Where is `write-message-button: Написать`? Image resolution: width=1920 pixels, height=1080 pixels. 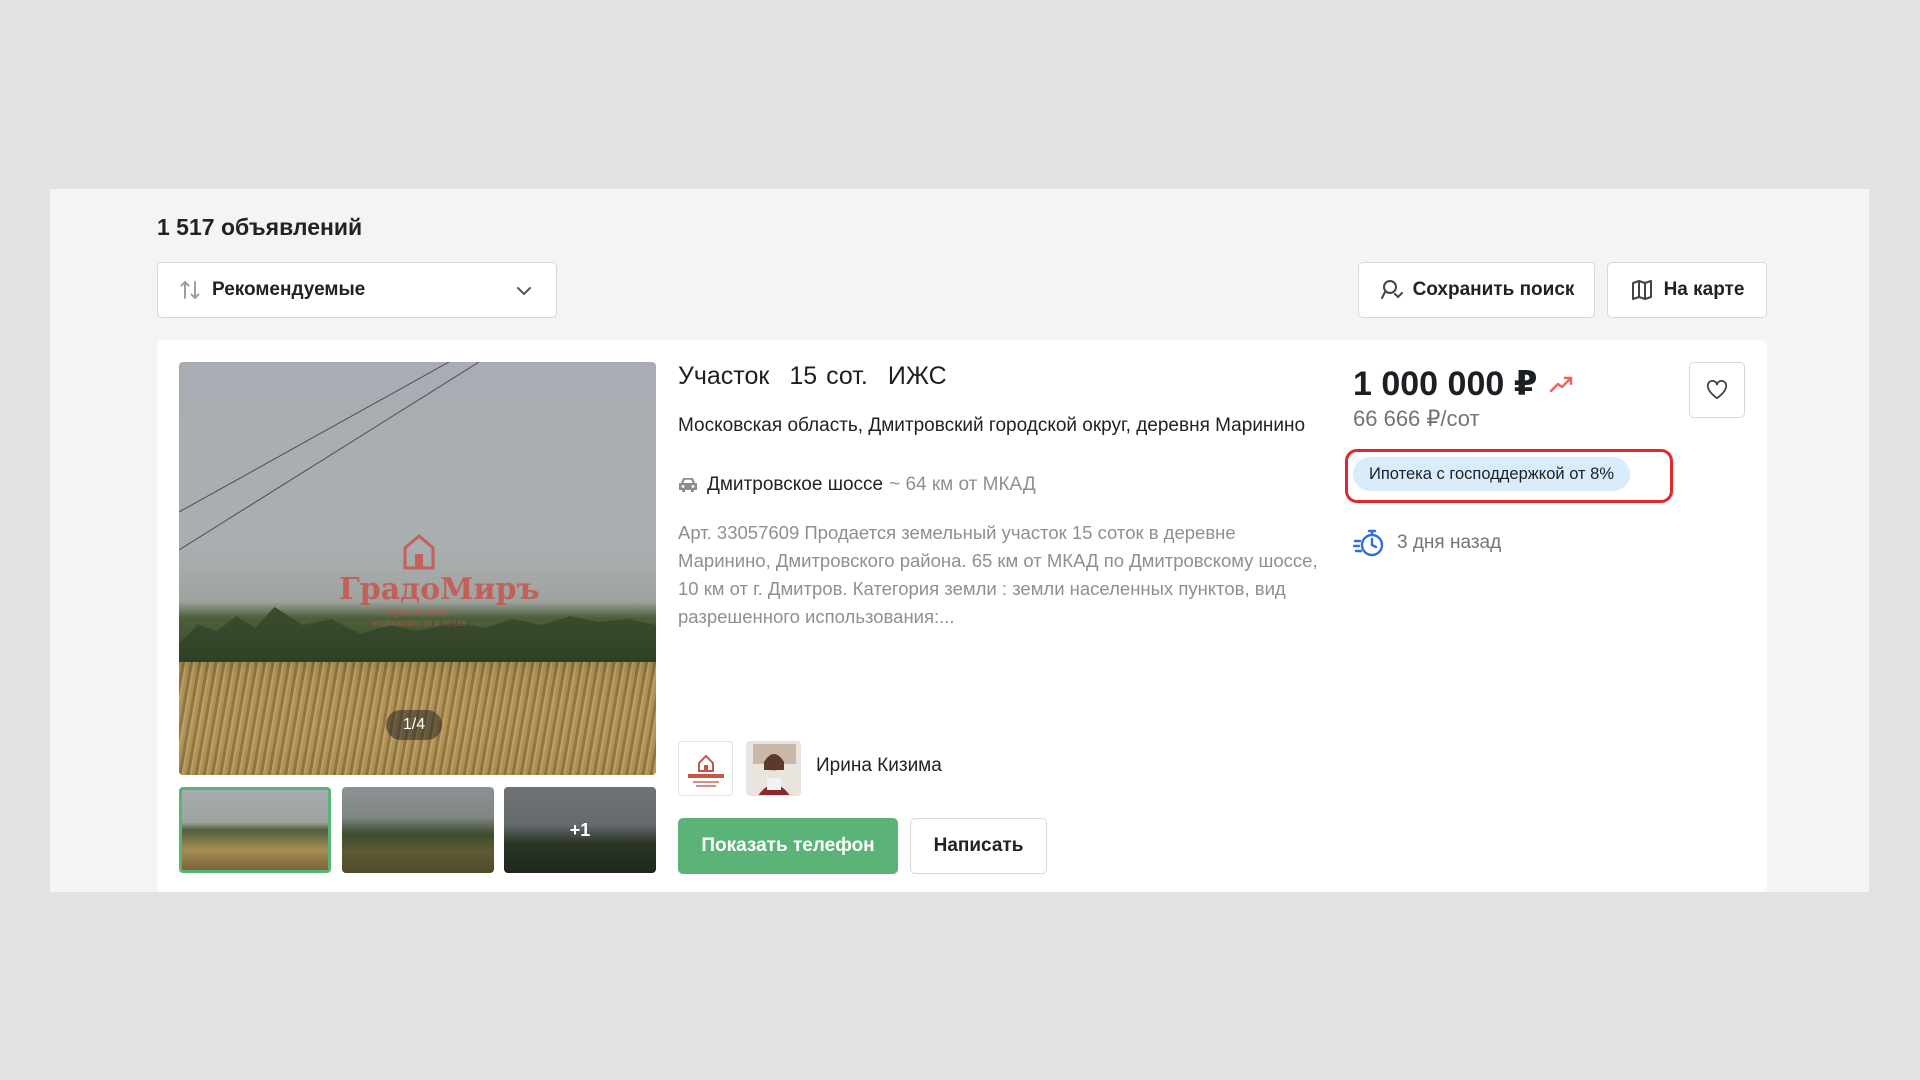 write-message-button: Написать is located at coordinates (978, 846).